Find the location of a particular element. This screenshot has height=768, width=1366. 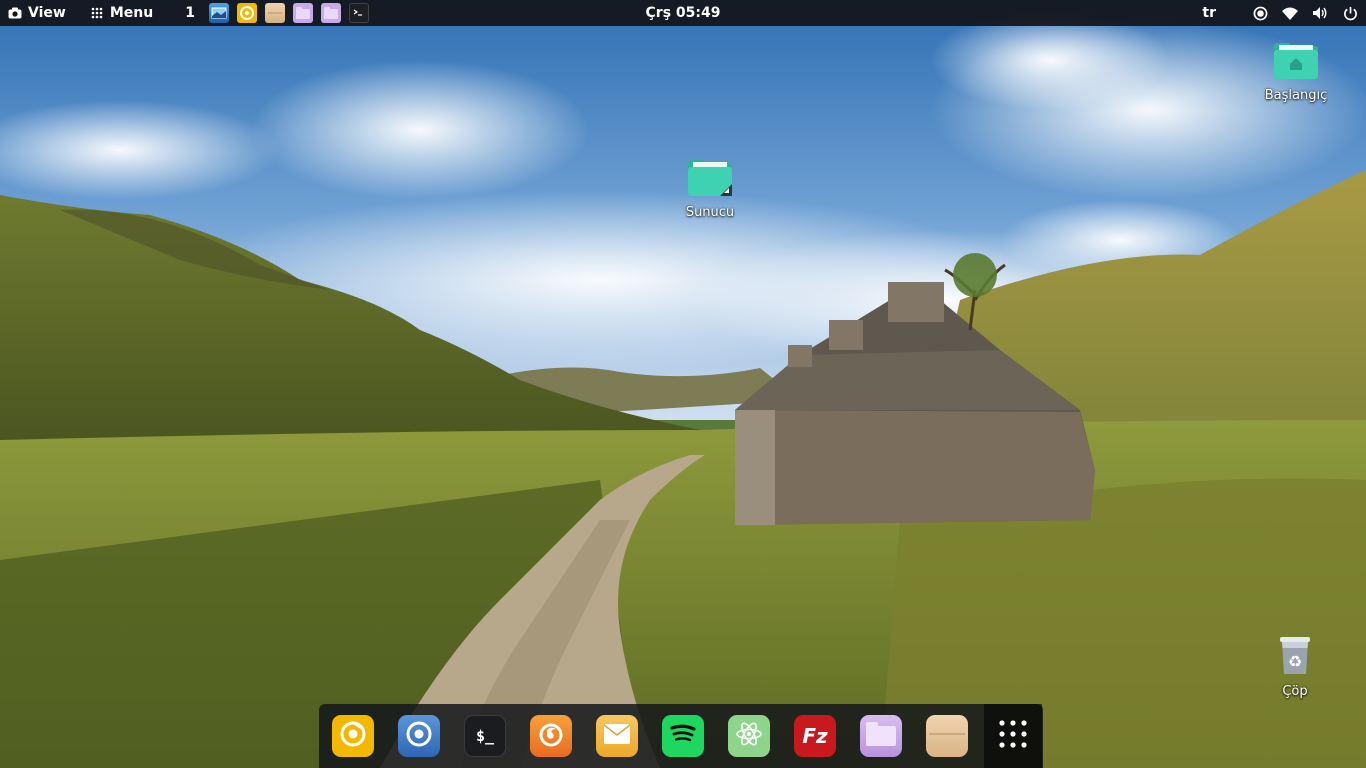

app-grid-button is located at coordinates (1013, 736).